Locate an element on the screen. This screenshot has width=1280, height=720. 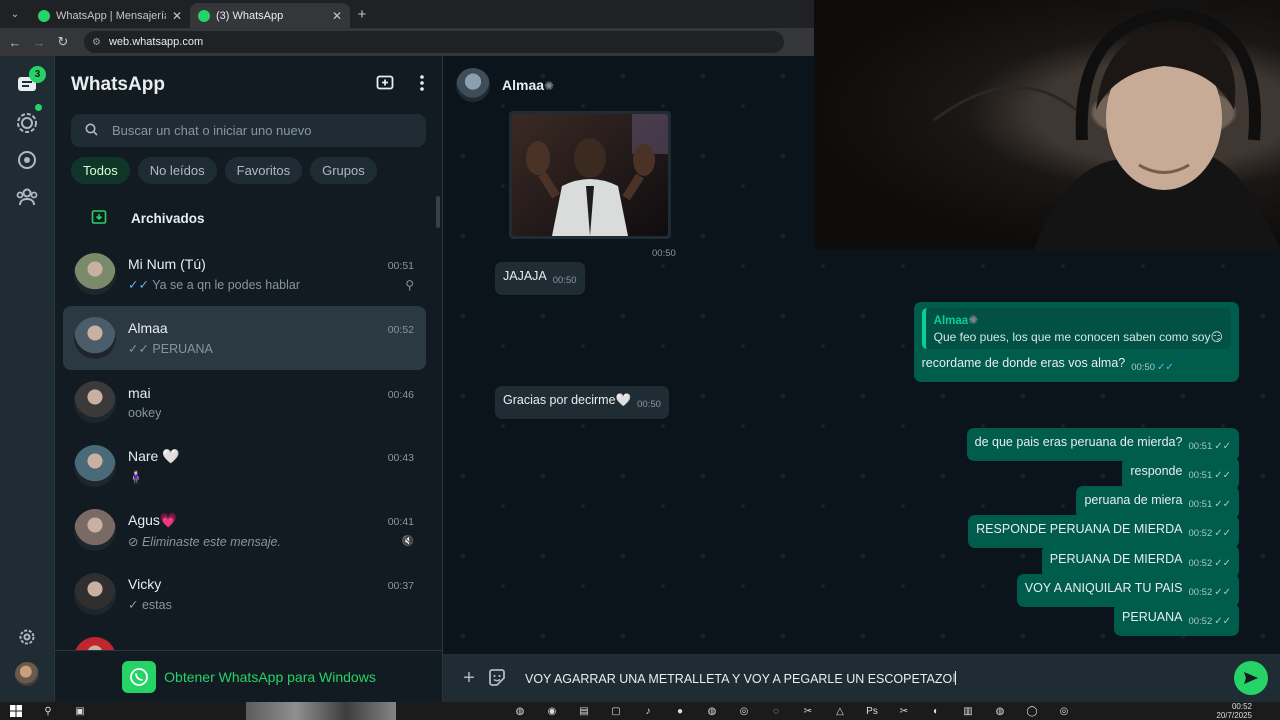
address-bar: ⚙ web.whatsapp.com is located at coordinates (434, 42).